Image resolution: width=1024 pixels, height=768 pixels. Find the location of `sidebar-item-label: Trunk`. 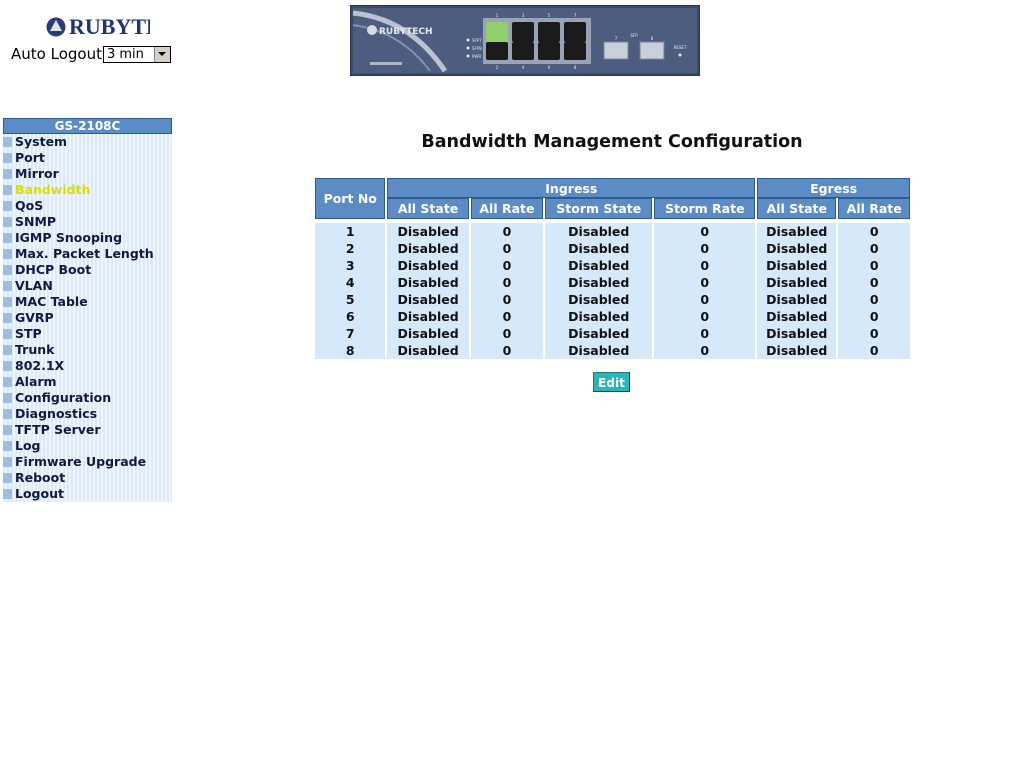

sidebar-item-label: Trunk is located at coordinates (35, 349).